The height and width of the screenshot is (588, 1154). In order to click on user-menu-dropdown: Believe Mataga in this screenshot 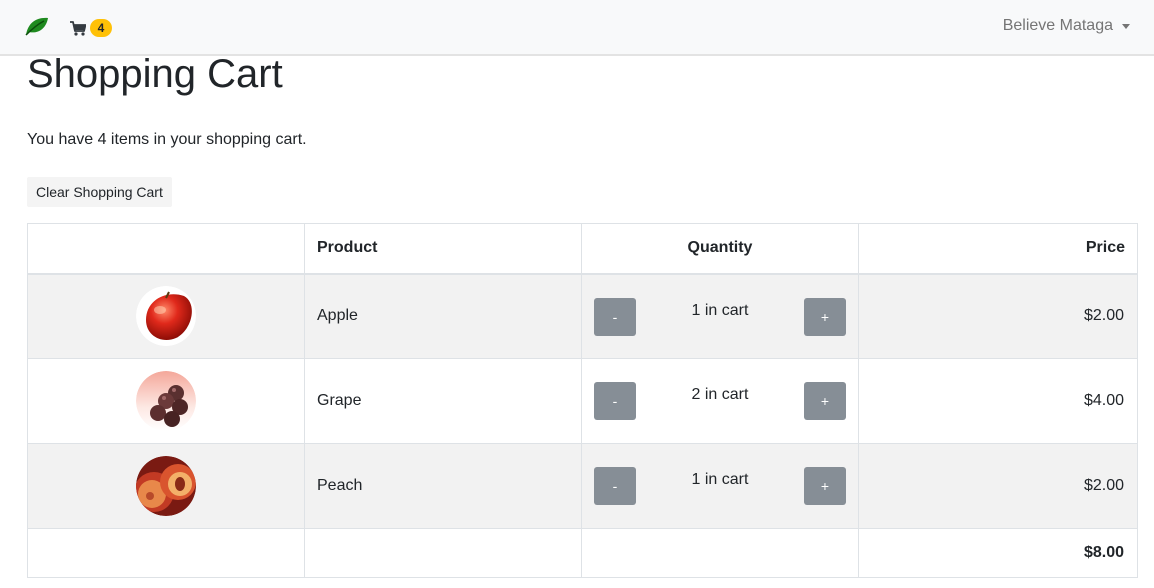, I will do `click(1066, 26)`.